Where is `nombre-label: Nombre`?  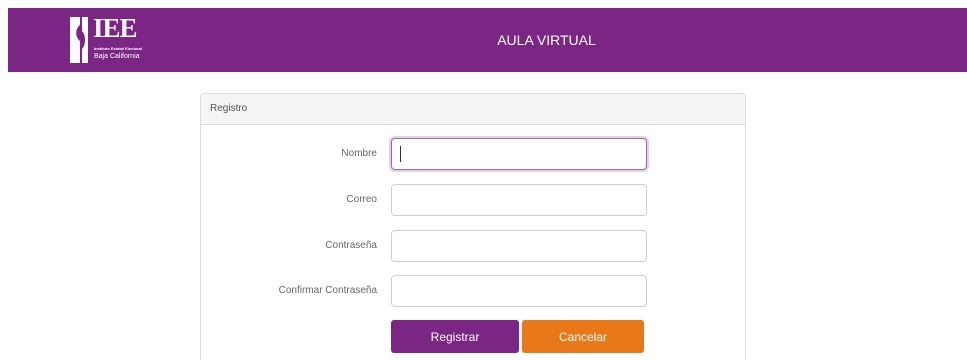
nombre-label: Nombre is located at coordinates (359, 153).